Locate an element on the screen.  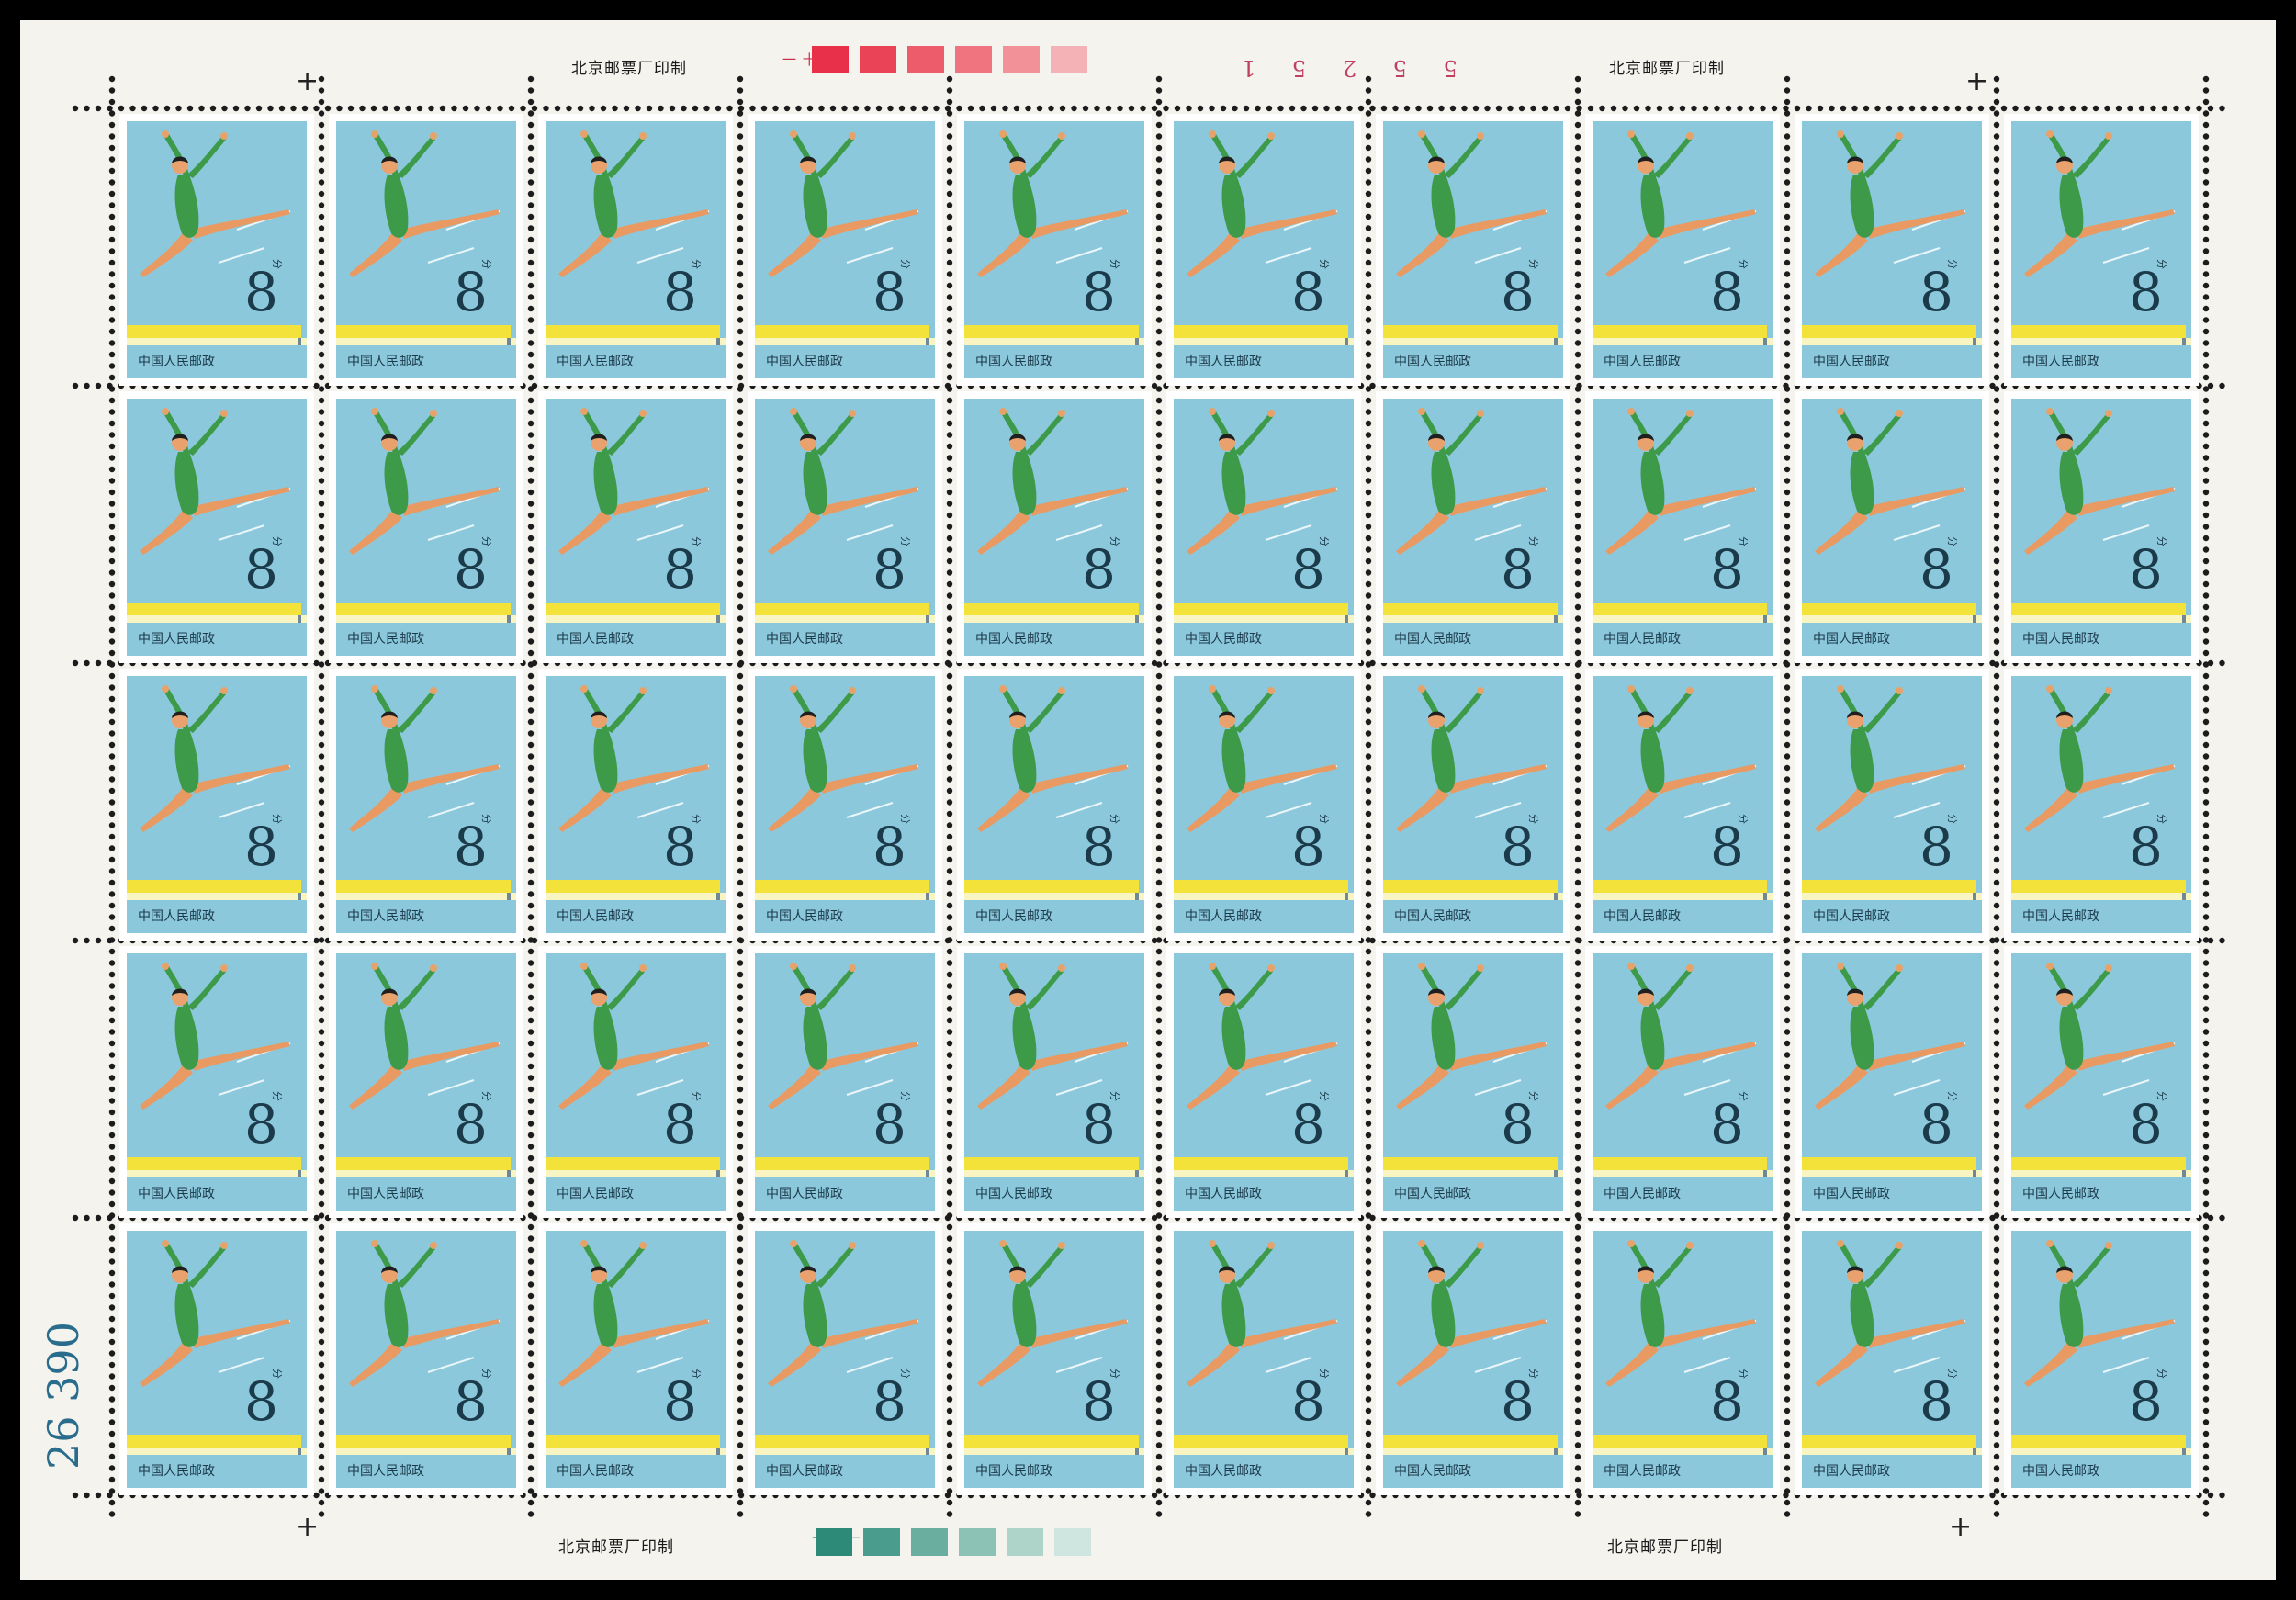
stamp-r2-c9 is located at coordinates (1892, 527).